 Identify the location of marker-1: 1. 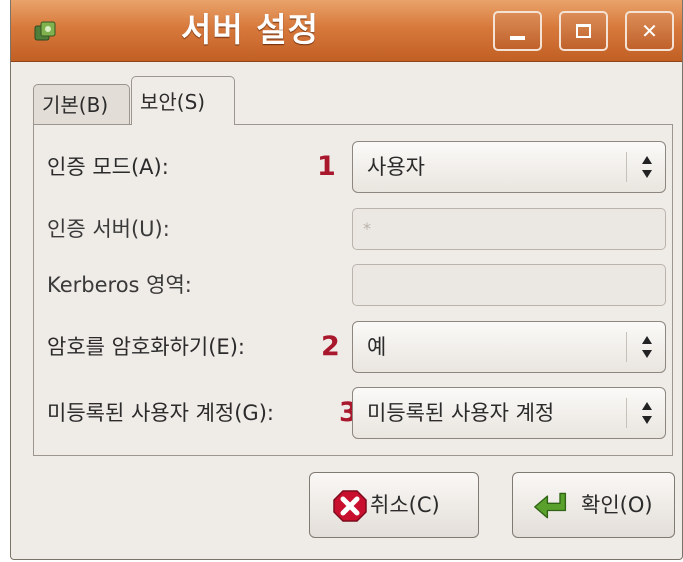
(326, 166).